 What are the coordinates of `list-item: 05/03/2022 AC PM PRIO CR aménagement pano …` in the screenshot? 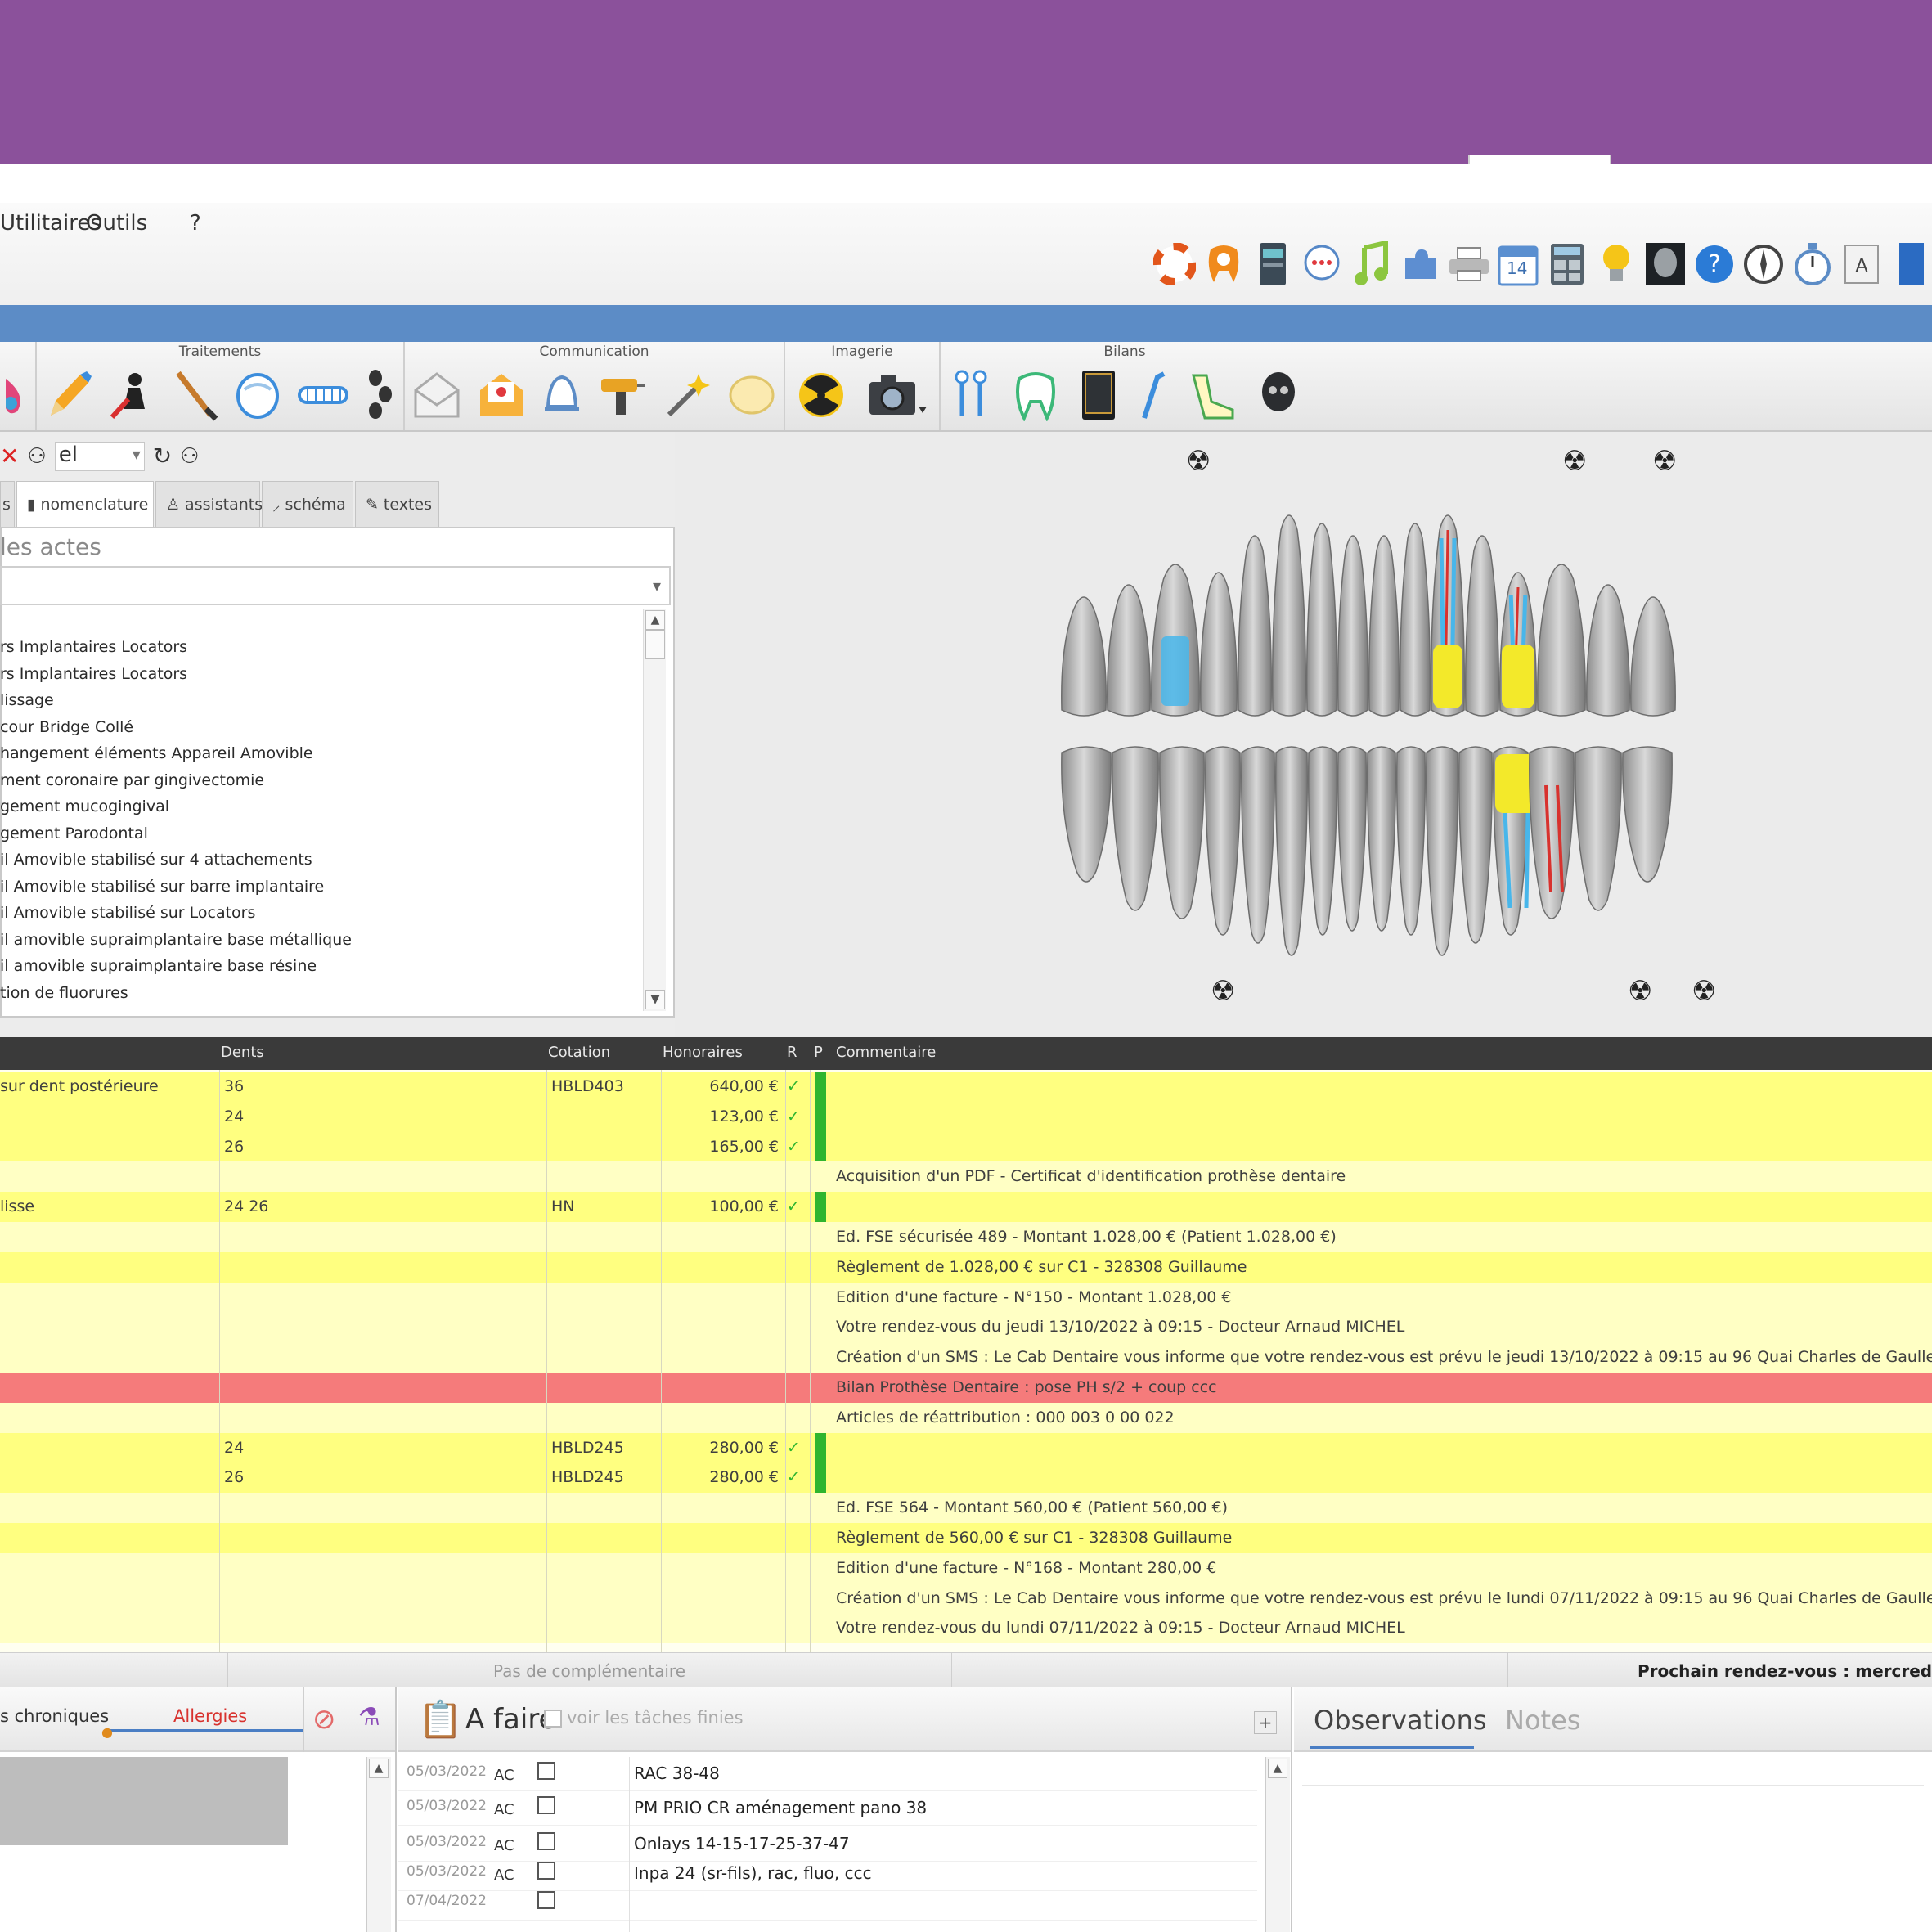 It's located at (828, 1808).